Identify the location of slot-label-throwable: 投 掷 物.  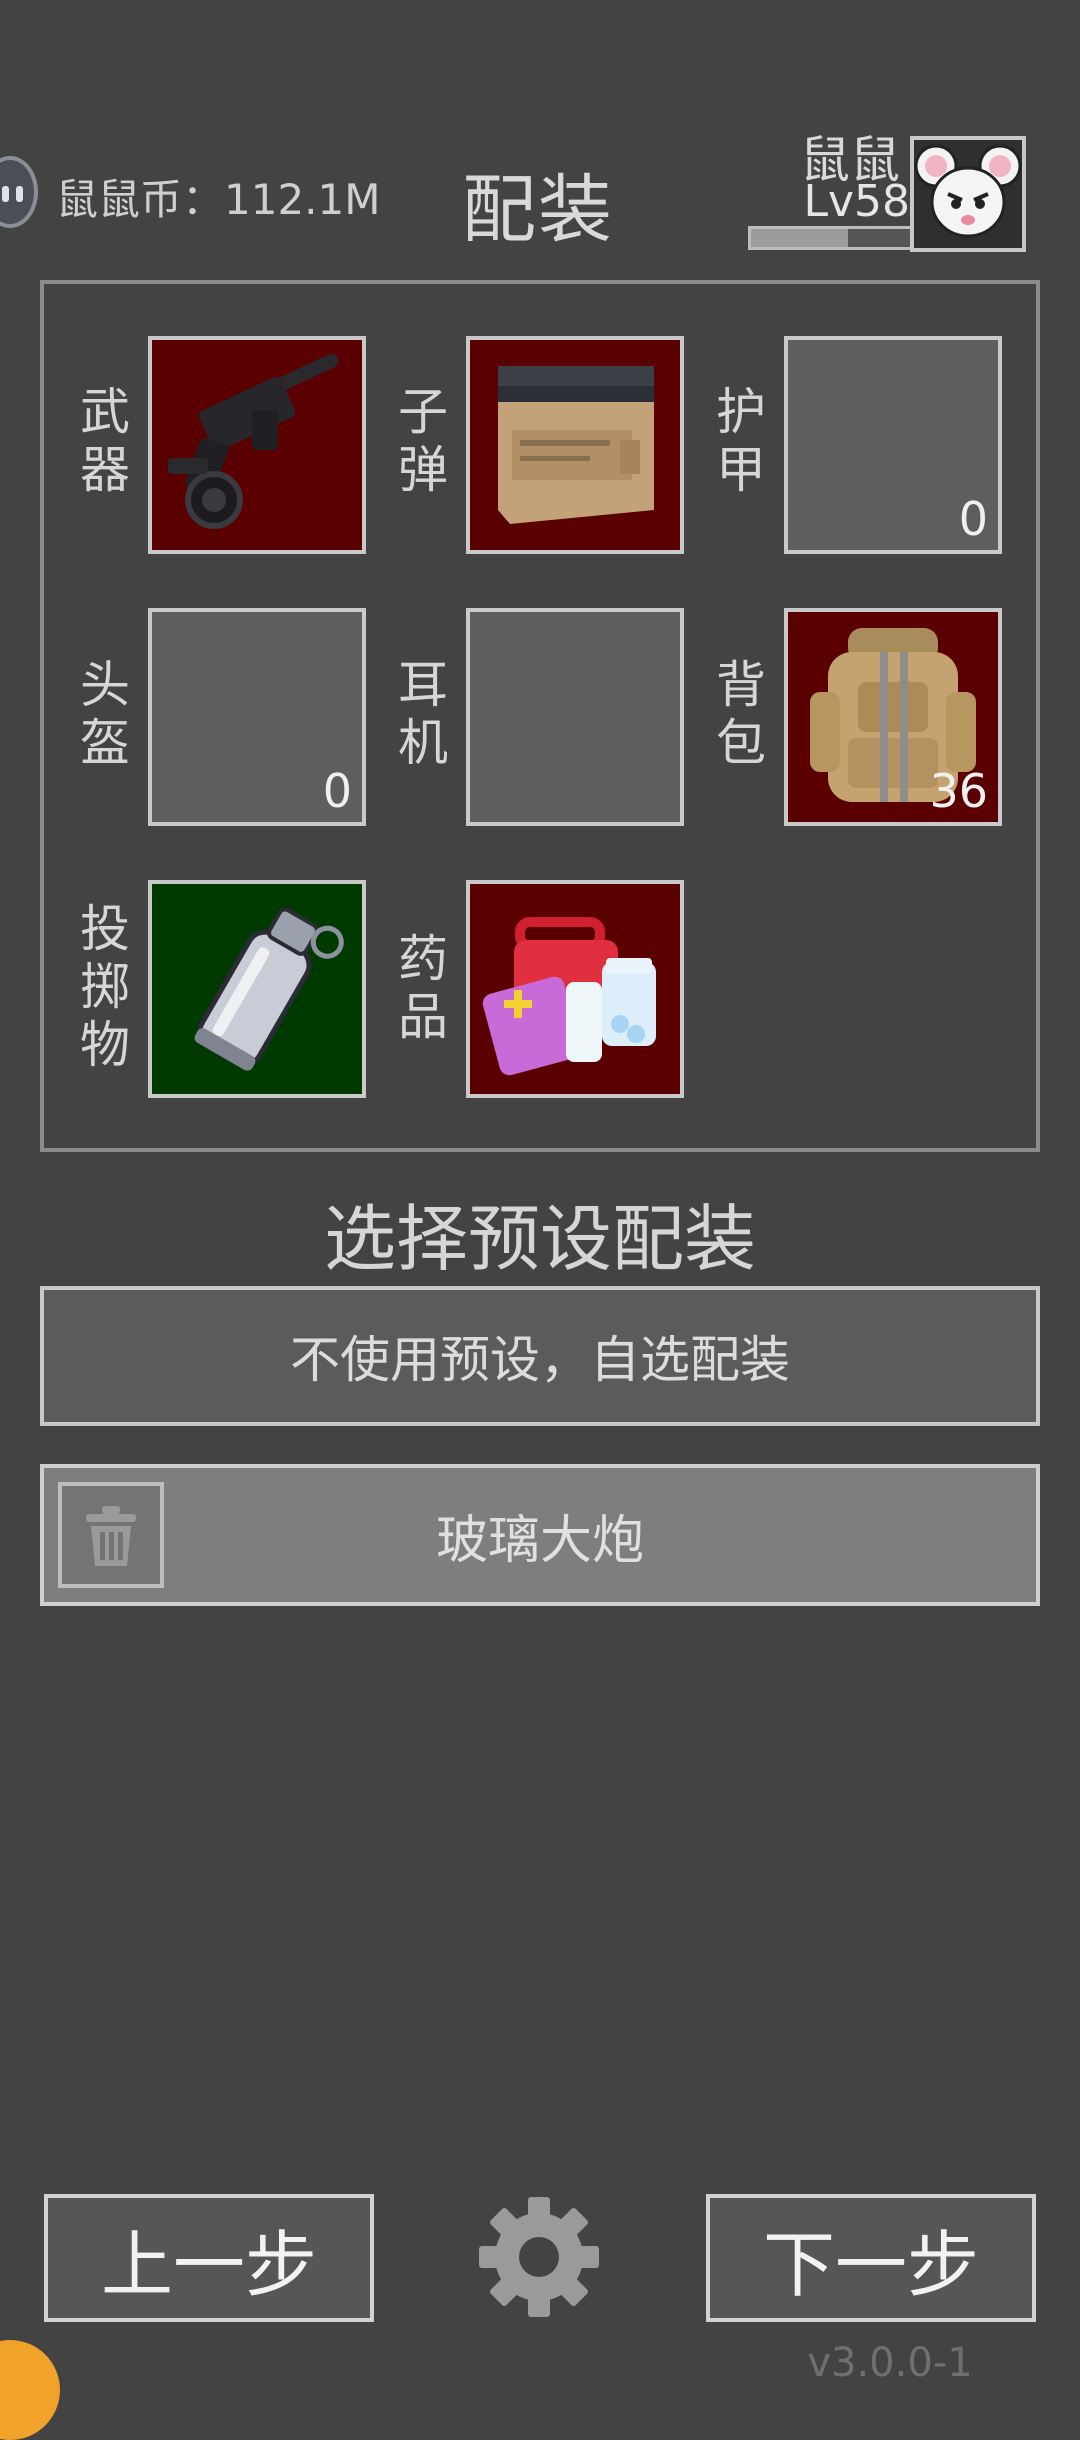
(105, 987).